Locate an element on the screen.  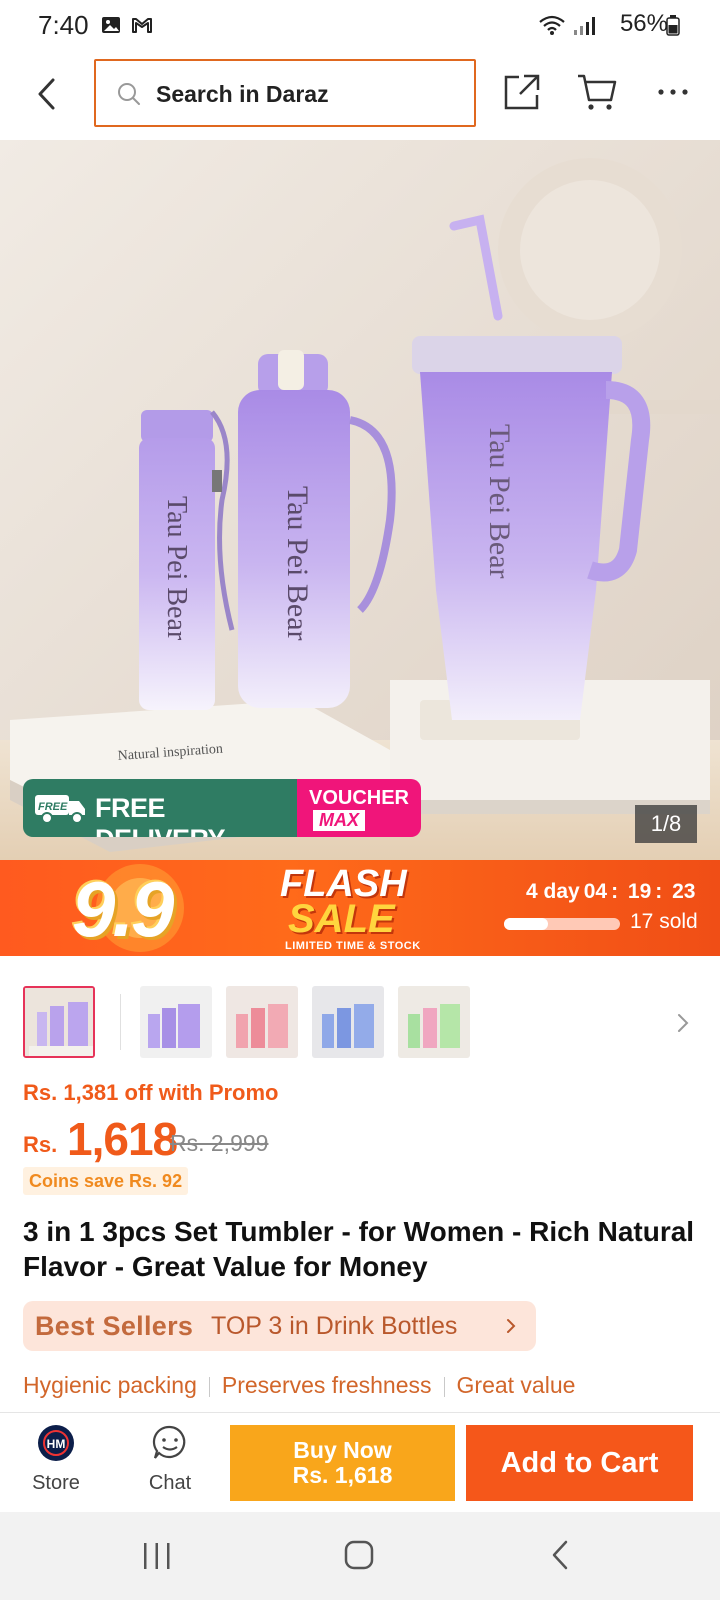
buy-now-button: Buy Now Rs. 1,618 is located at coordinates (342, 1463).